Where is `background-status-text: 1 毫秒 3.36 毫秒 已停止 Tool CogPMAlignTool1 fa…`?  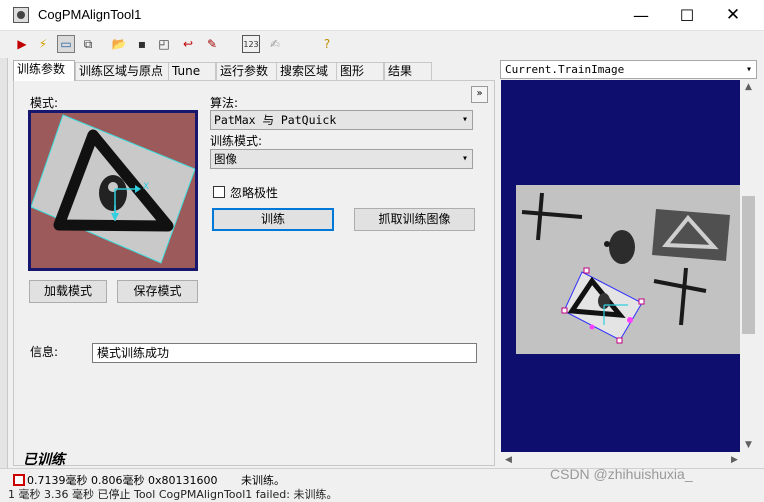 background-status-text: 1 毫秒 3.36 毫秒 已停止 Tool CogPMAlignTool1 fa… is located at coordinates (173, 494).